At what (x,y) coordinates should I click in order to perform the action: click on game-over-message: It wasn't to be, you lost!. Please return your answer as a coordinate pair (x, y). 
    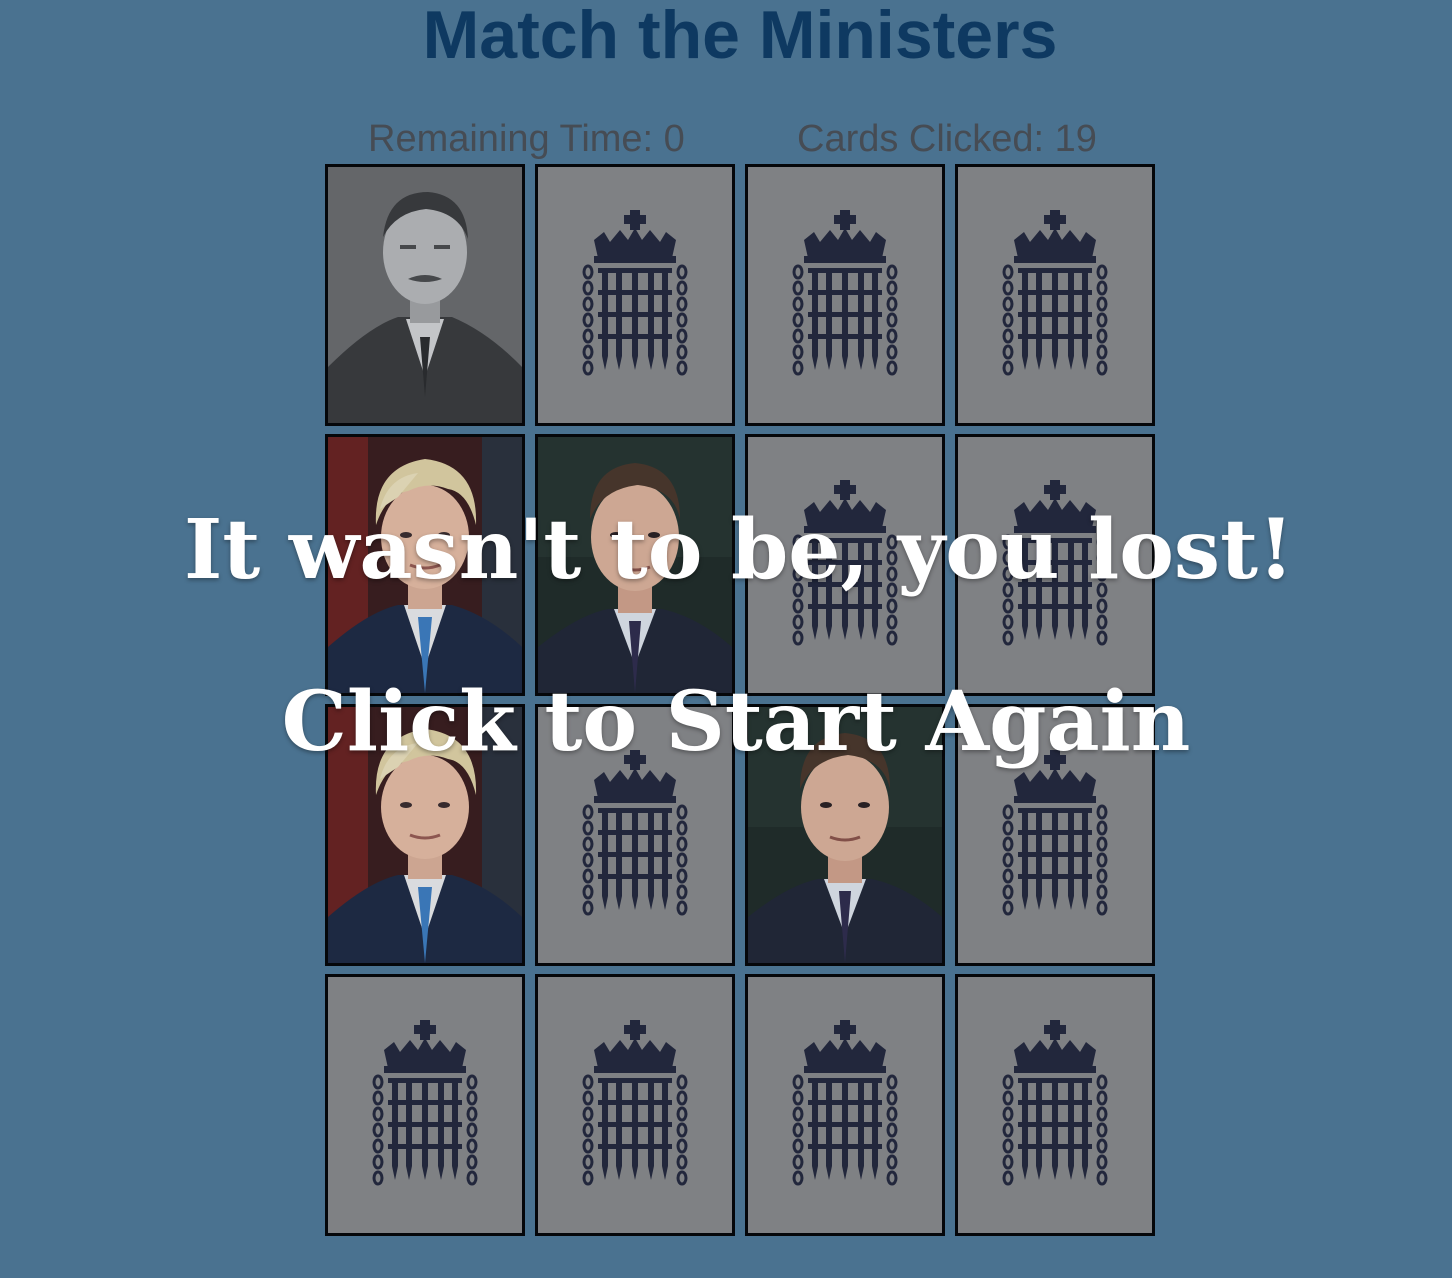
    Looking at the image, I should click on (739, 550).